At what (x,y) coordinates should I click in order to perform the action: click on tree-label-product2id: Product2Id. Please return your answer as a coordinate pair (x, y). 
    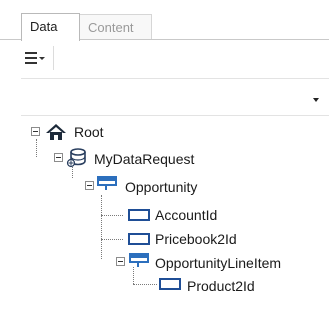
    Looking at the image, I should click on (221, 286).